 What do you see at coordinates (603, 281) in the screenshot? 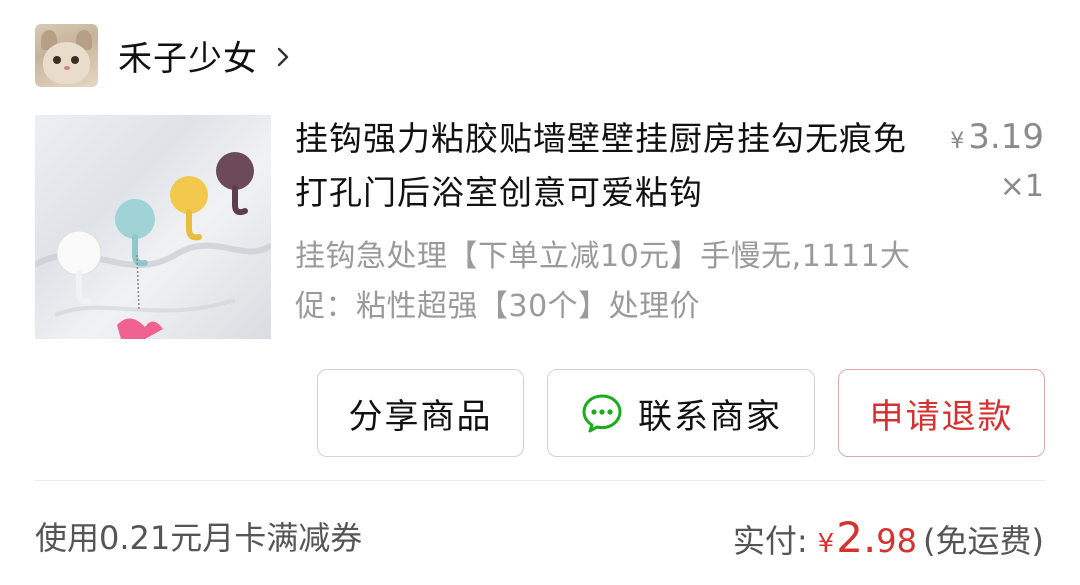
I see `product-spec: 挂钩急处理【下单立减10元】手慢无,1111大促：粘性超强【30个】处理价` at bounding box center [603, 281].